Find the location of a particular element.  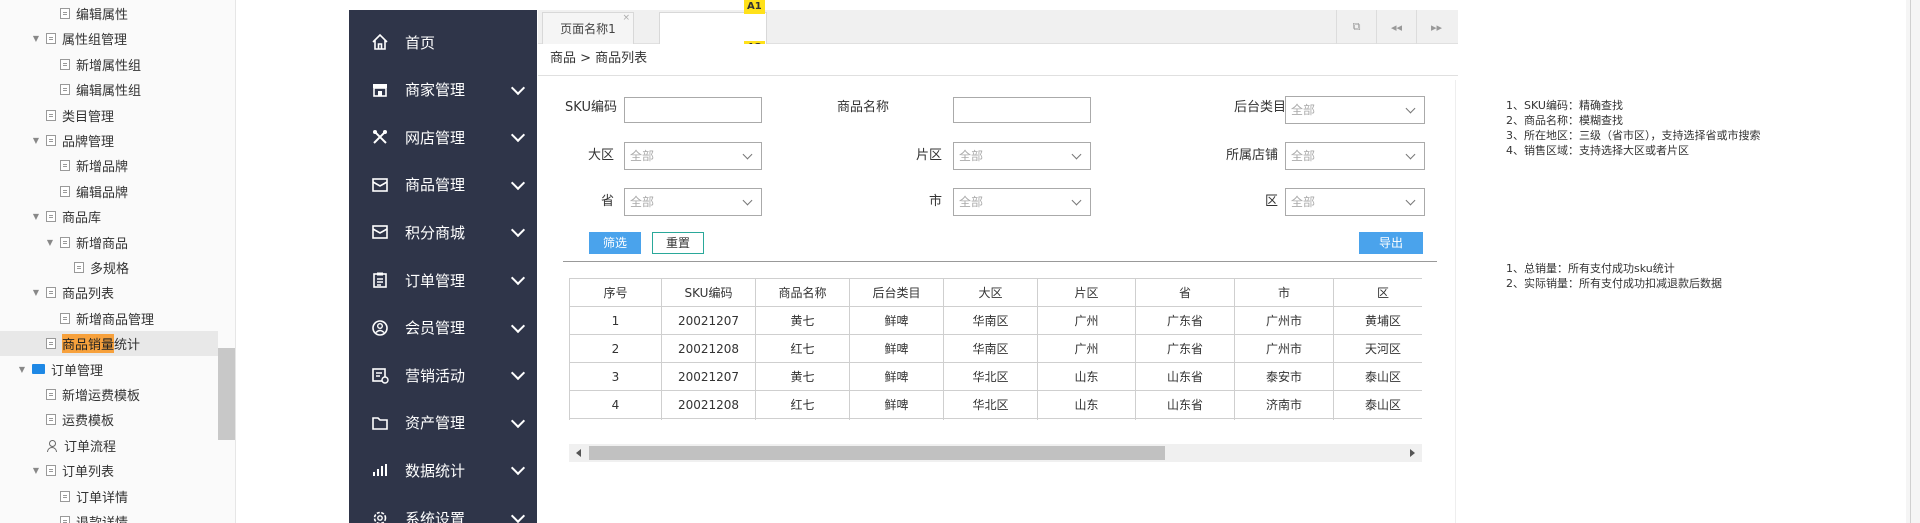

tree-item: ▼ 品牌管理 is located at coordinates (109, 140).